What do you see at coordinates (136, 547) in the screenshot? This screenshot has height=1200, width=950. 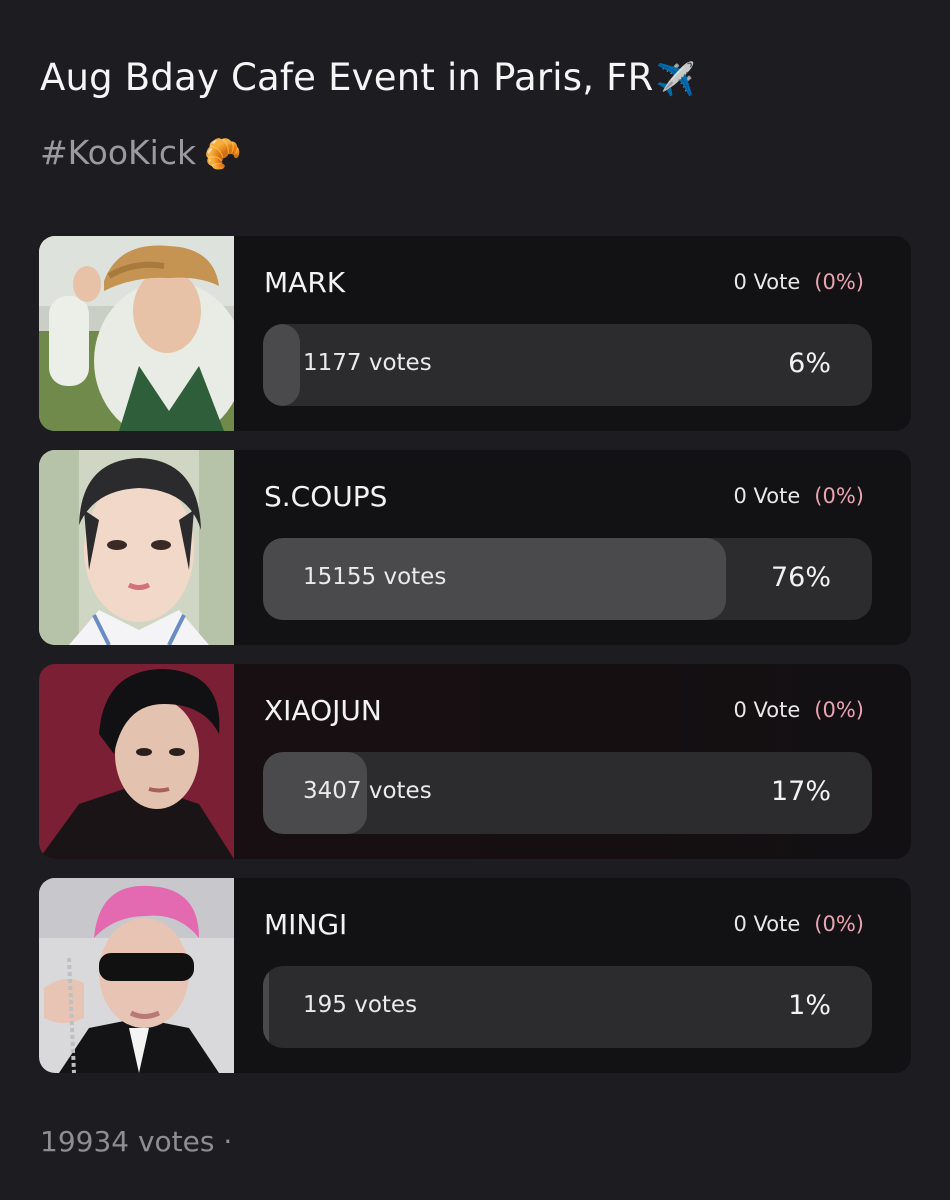 I see `avatar-scoups` at bounding box center [136, 547].